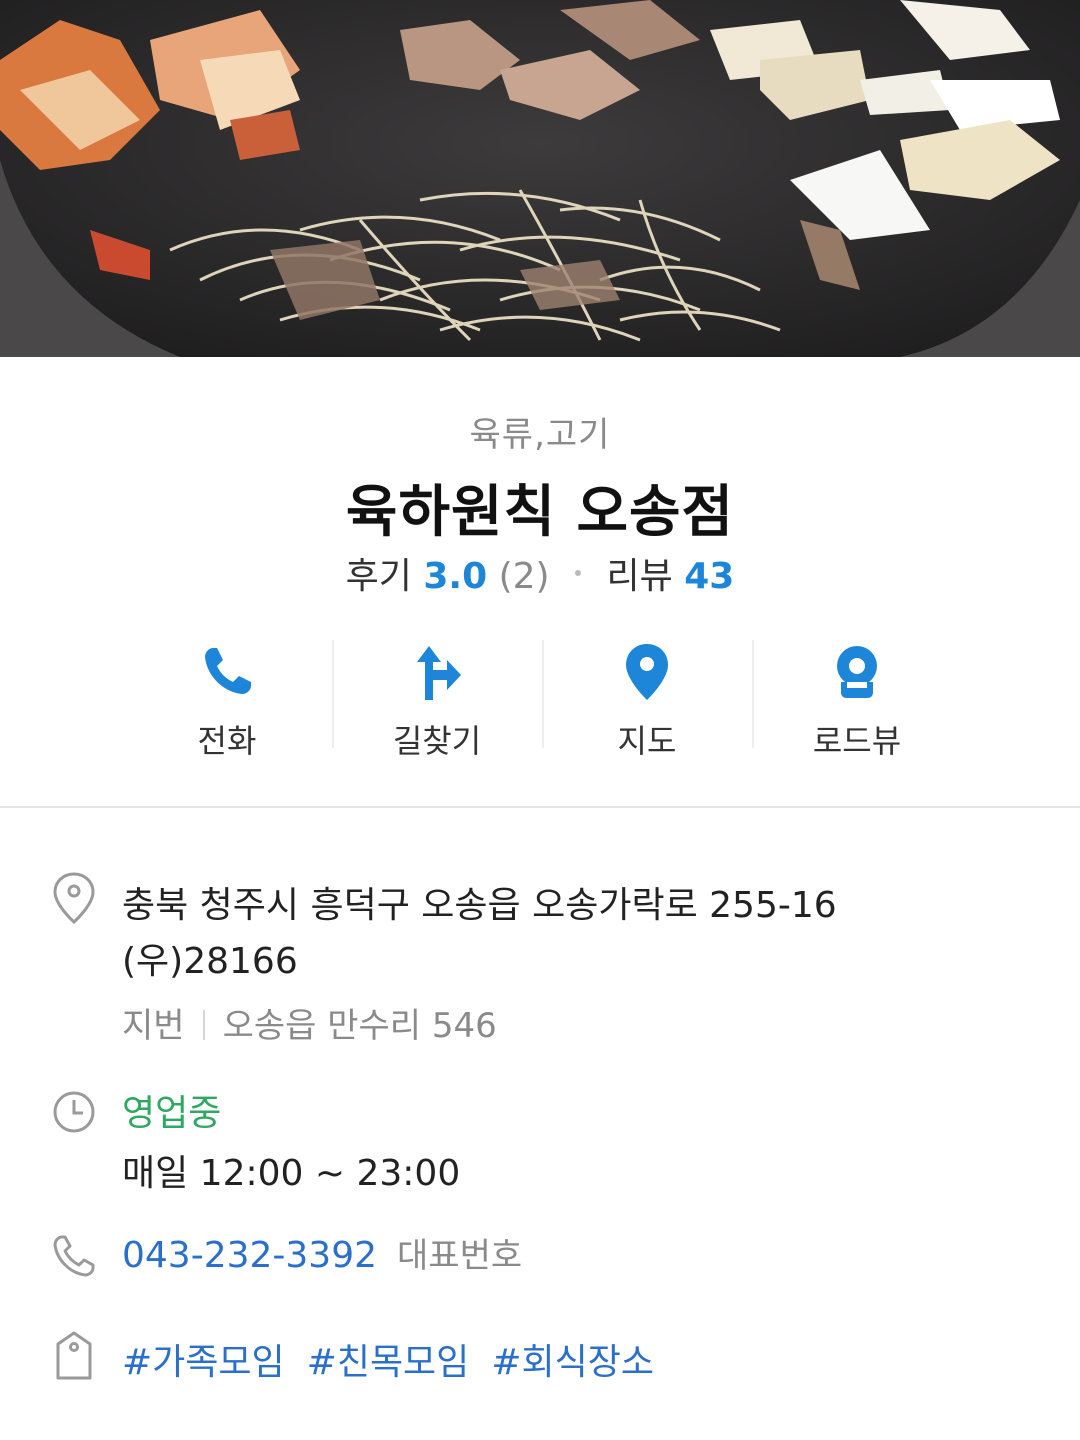  I want to click on phone-outline-icon, so click(74, 1256).